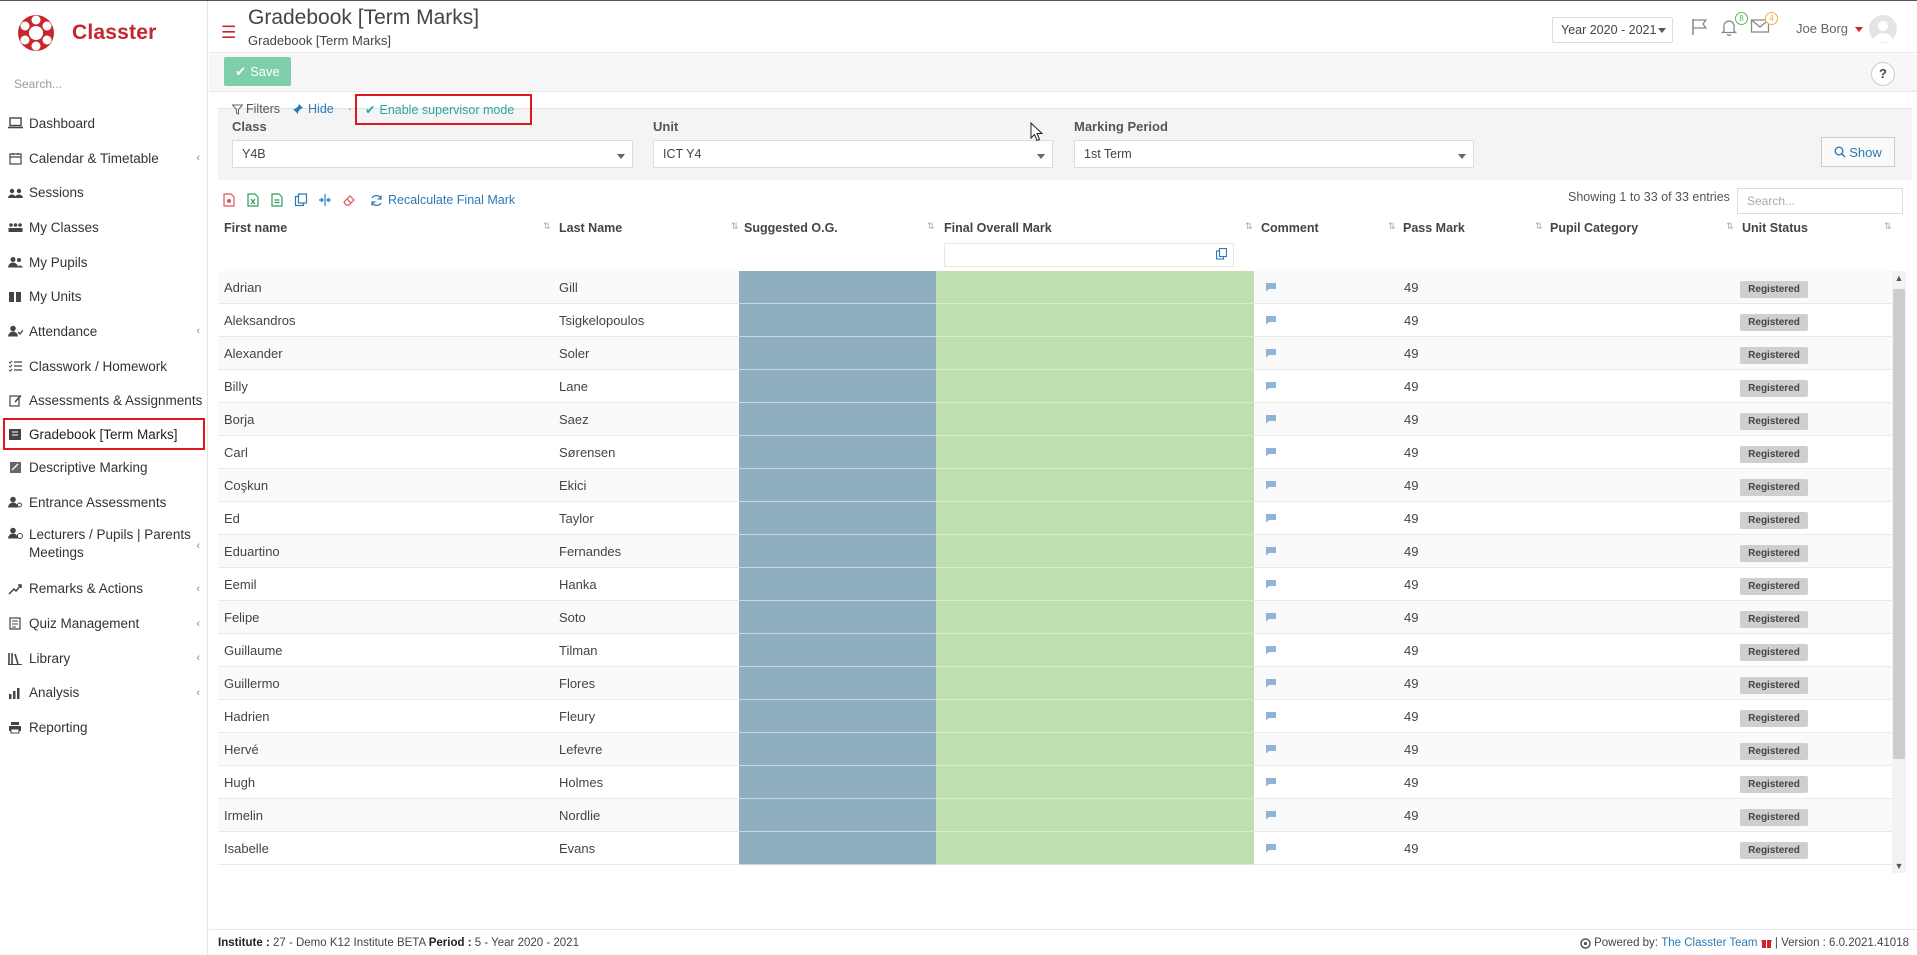 The width and height of the screenshot is (1917, 955). I want to click on sidebar-item-sessions: Sessions, so click(104, 192).